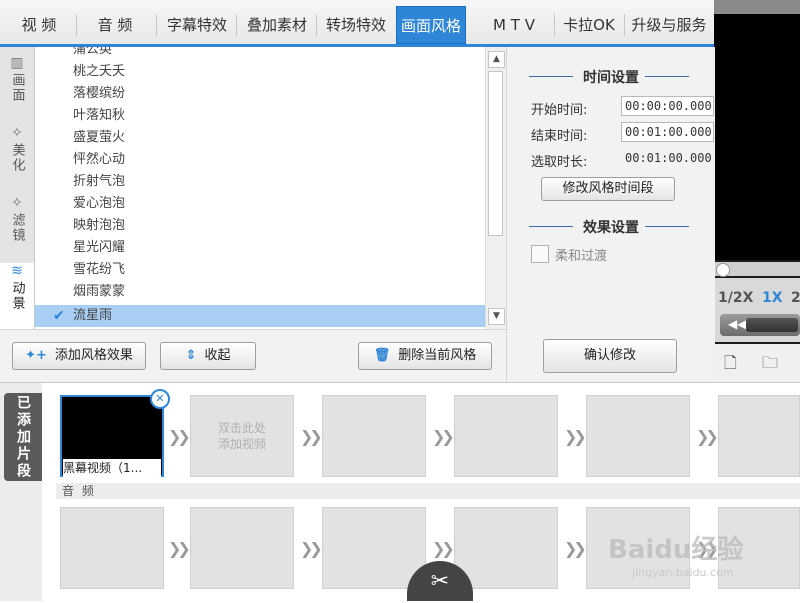 The image size is (800, 603). I want to click on side-tab-picture: ▥ 画面, so click(17, 88).